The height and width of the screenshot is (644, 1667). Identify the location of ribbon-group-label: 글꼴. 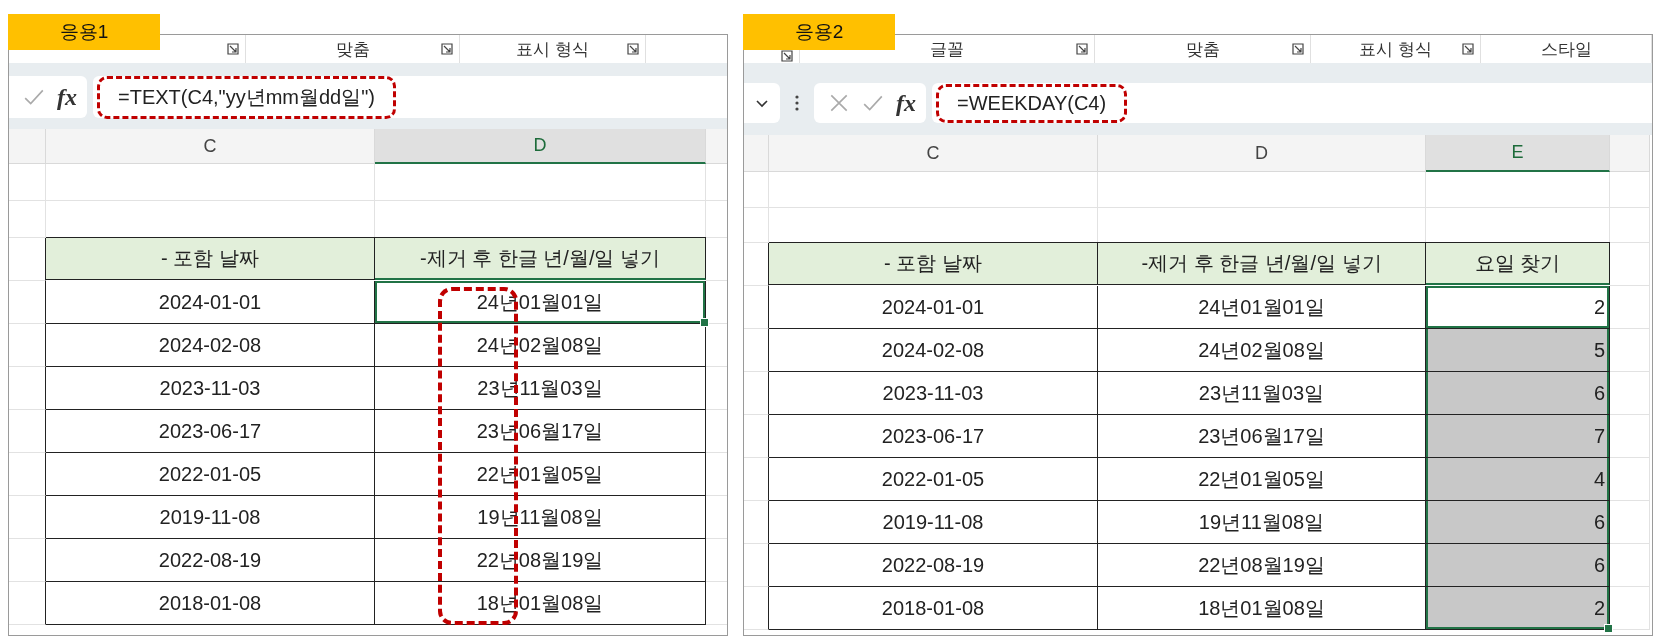
(947, 49).